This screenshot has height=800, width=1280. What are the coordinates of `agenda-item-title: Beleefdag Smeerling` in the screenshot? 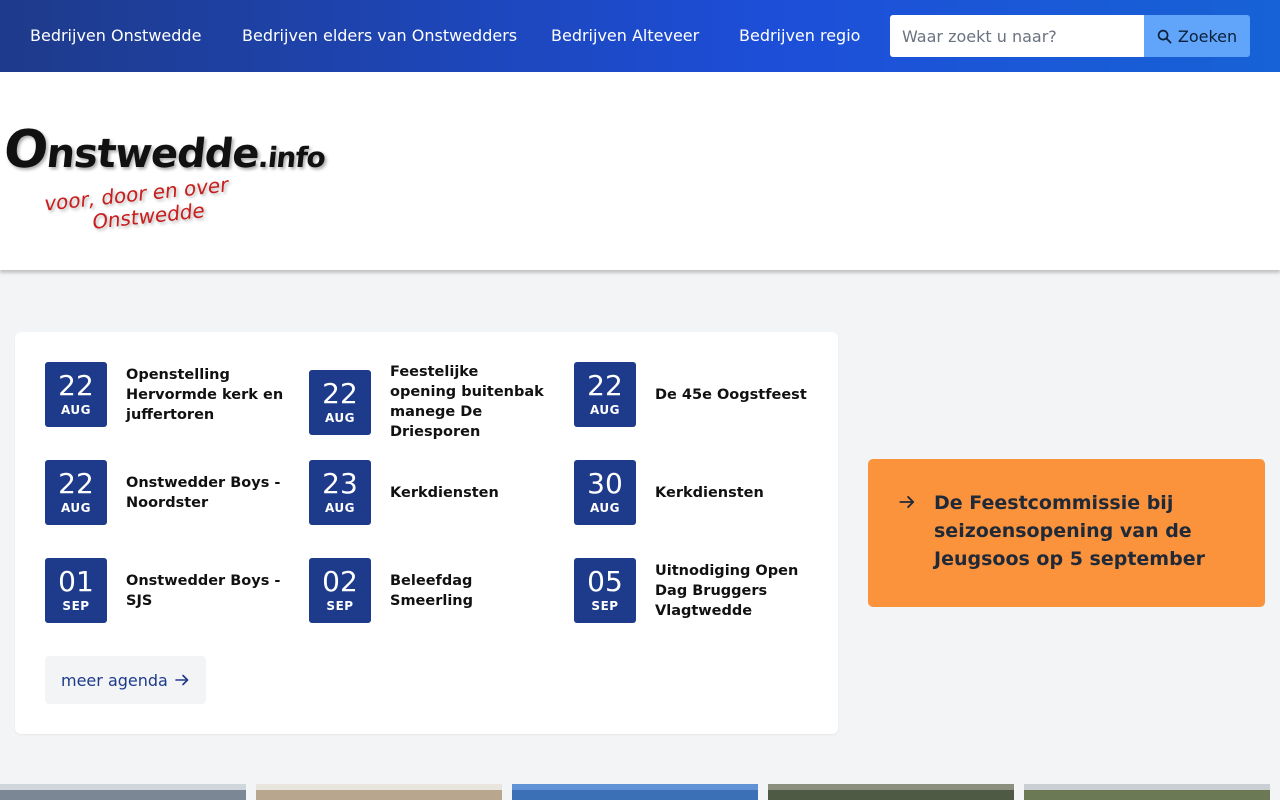 It's located at (432, 590).